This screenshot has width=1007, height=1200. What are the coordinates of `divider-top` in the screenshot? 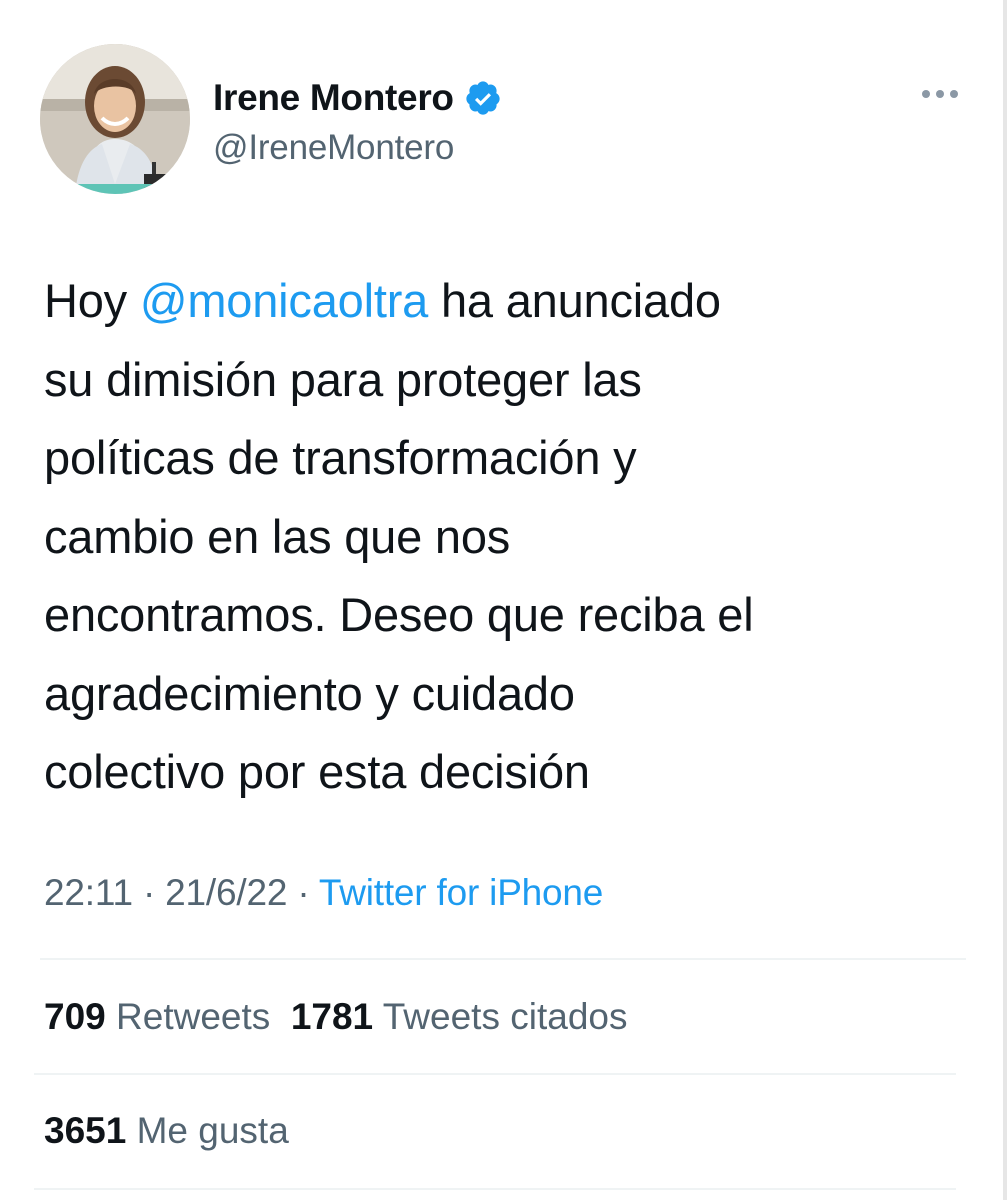 It's located at (503, 959).